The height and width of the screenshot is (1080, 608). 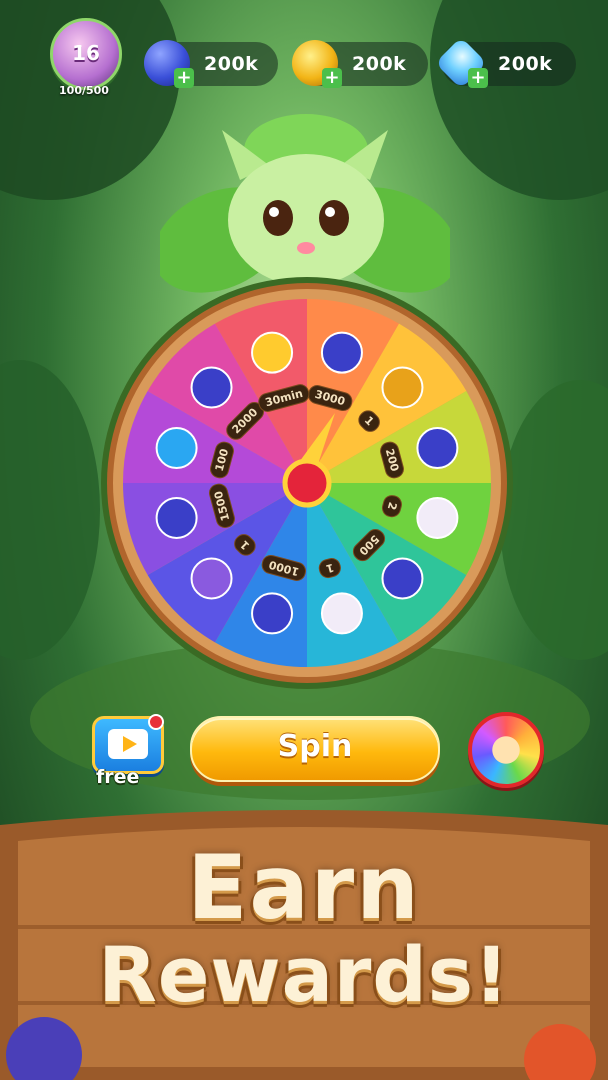 I want to click on add-coin-icon: +, so click(x=332, y=78).